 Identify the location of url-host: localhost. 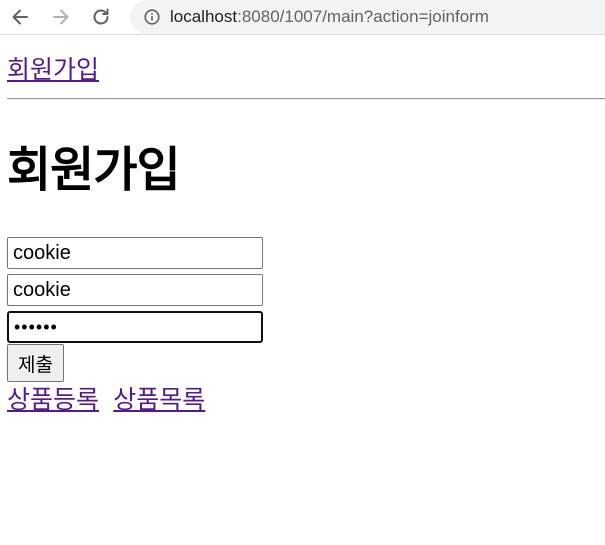
(204, 16).